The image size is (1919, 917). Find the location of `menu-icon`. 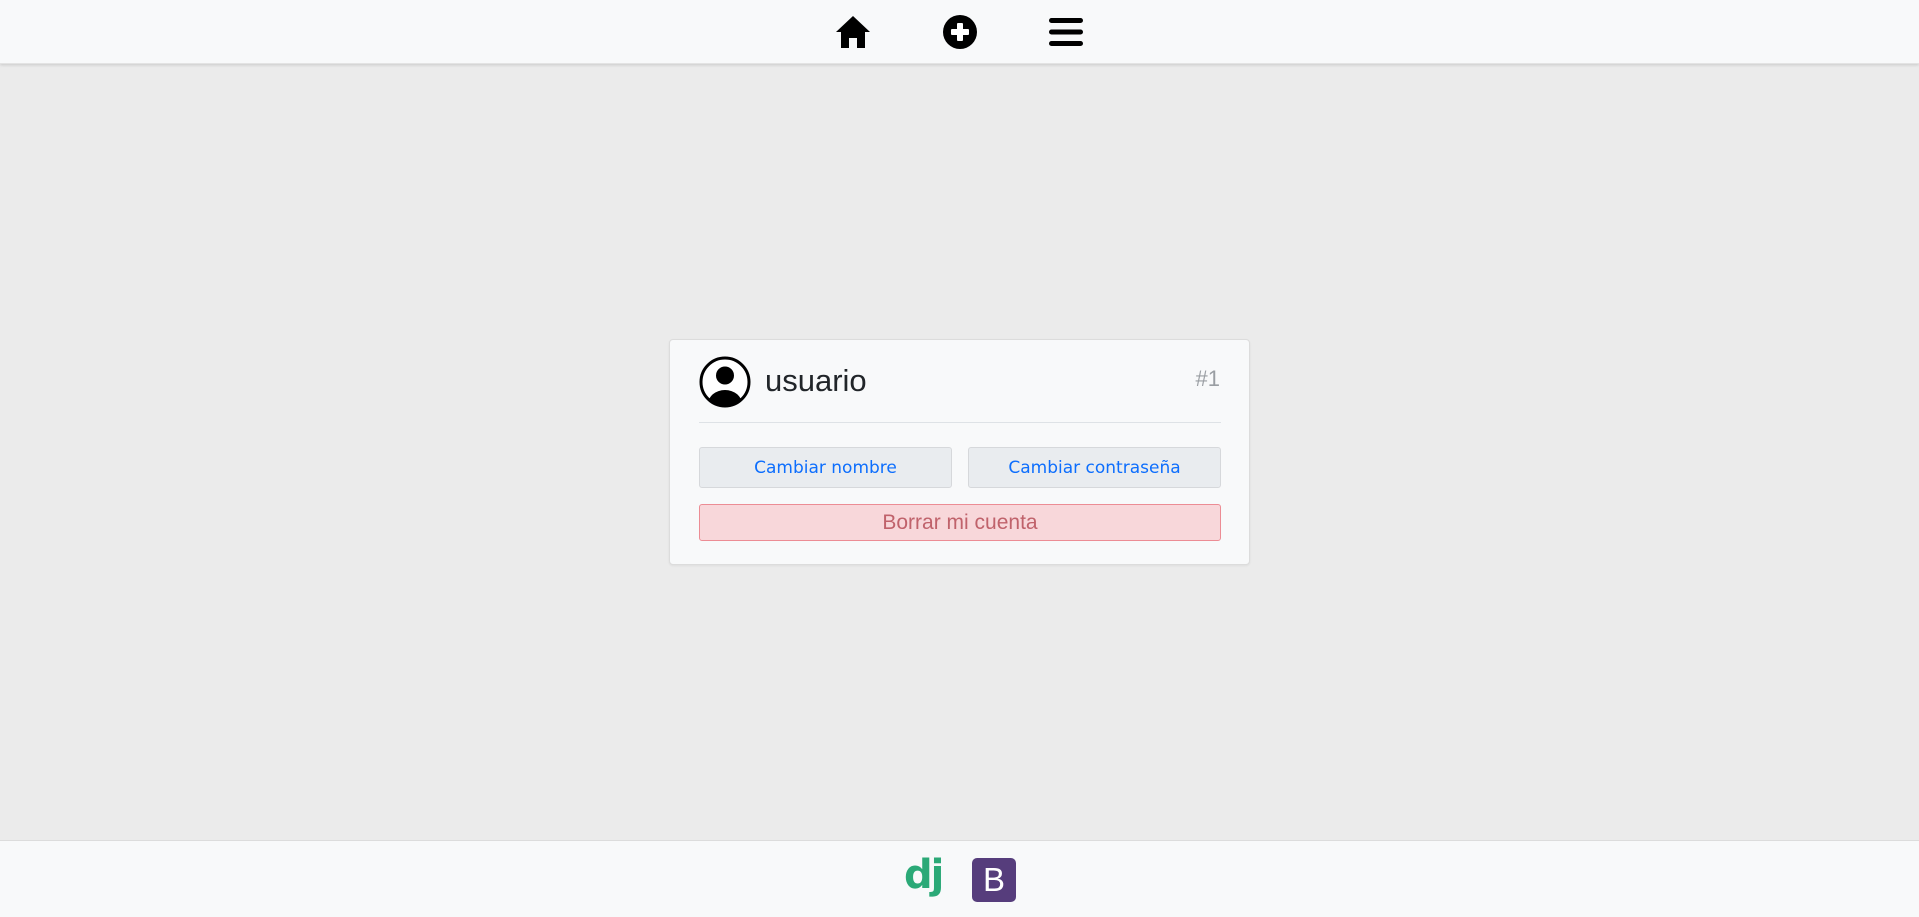

menu-icon is located at coordinates (1066, 32).